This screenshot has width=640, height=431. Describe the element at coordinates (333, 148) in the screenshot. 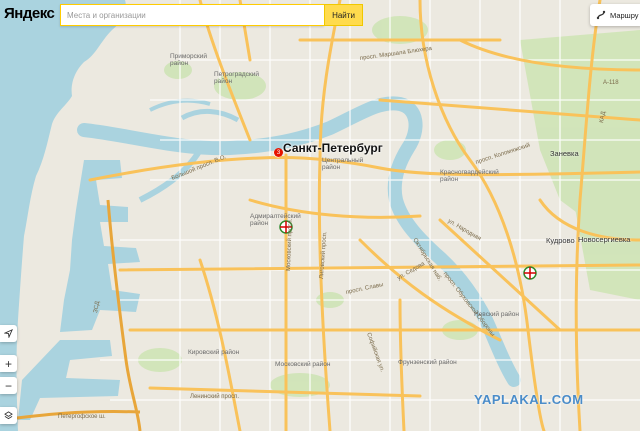

I see `city-label: Санкт-Петербург` at that location.